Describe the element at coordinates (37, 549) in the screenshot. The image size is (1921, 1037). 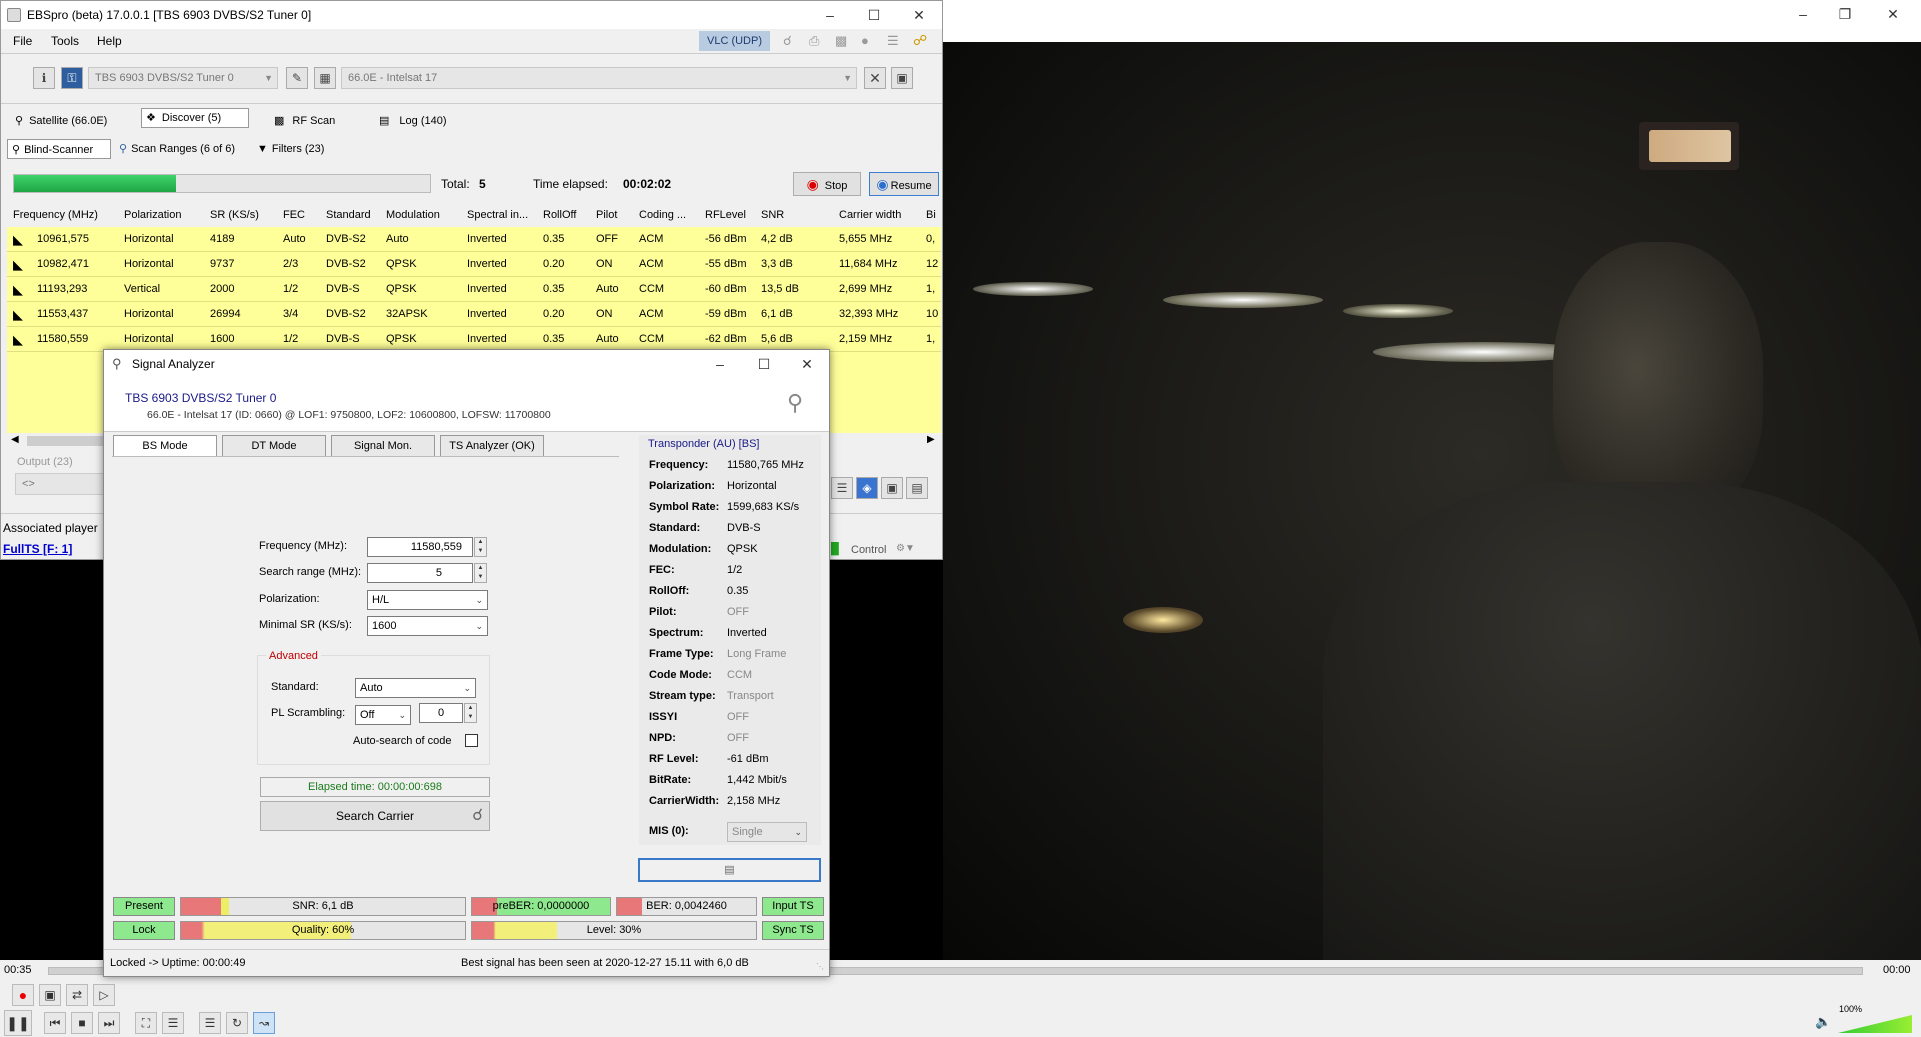
I see `fullts-link: FullTS [F: 1]` at that location.